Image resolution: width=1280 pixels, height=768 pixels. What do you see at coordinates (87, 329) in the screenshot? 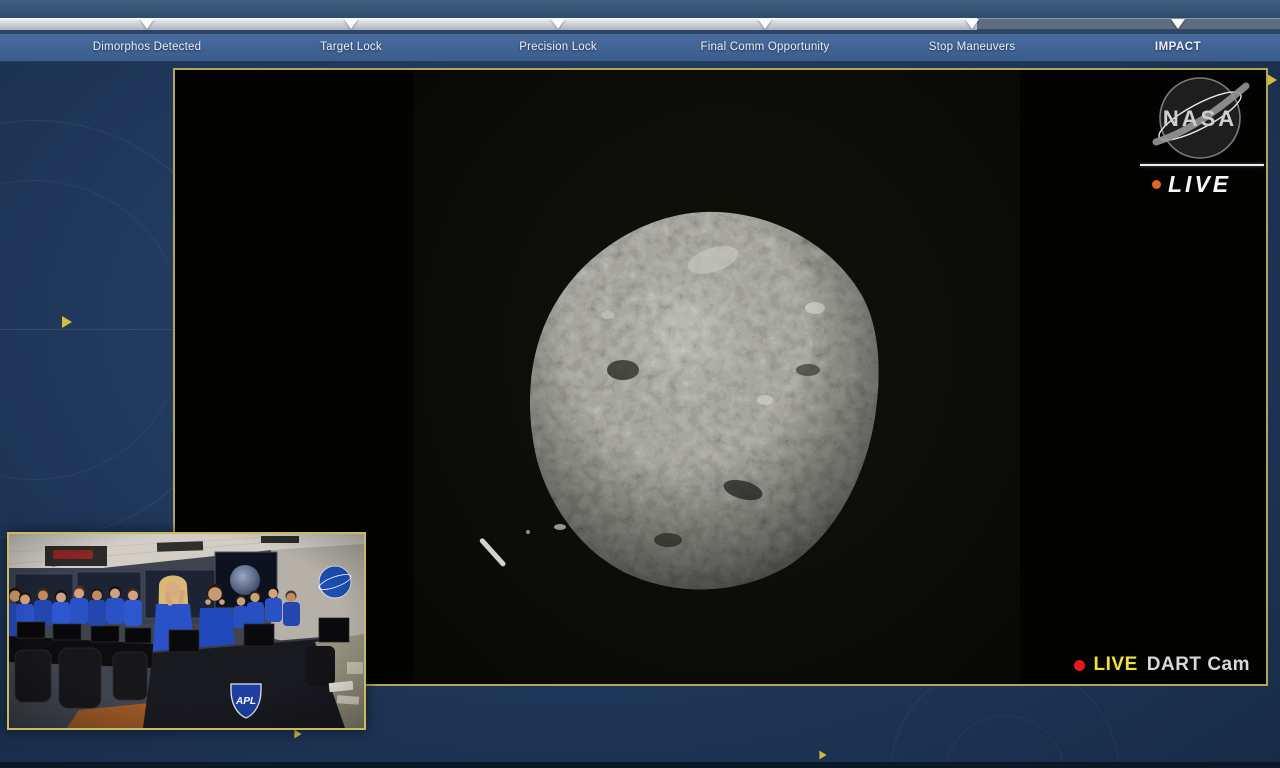
I see `background-line` at bounding box center [87, 329].